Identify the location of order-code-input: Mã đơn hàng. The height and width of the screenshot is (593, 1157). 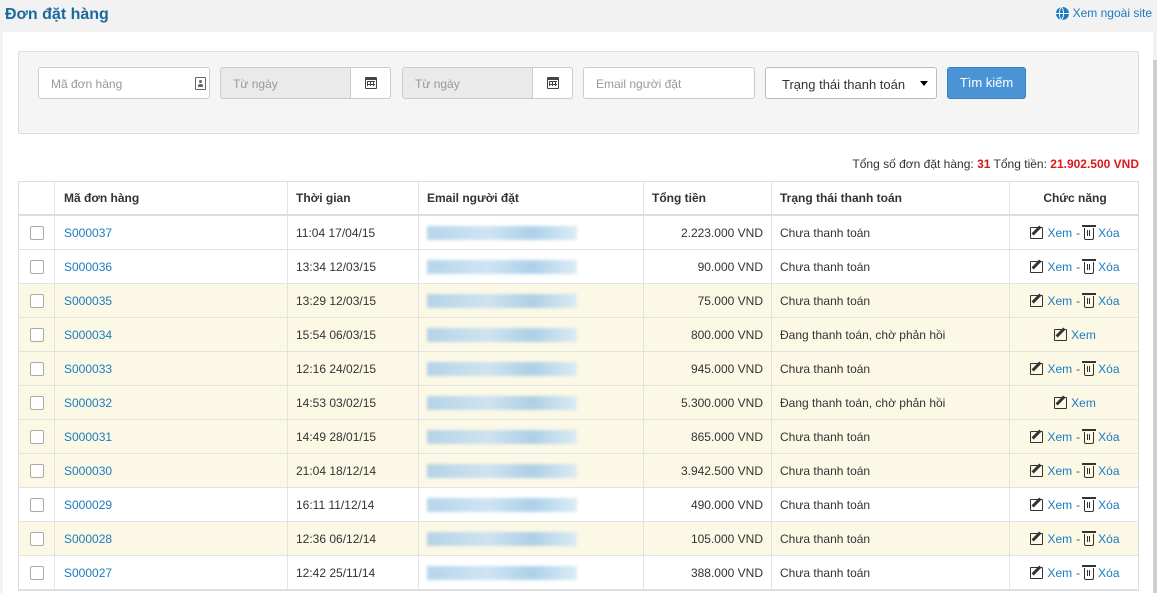
(124, 83).